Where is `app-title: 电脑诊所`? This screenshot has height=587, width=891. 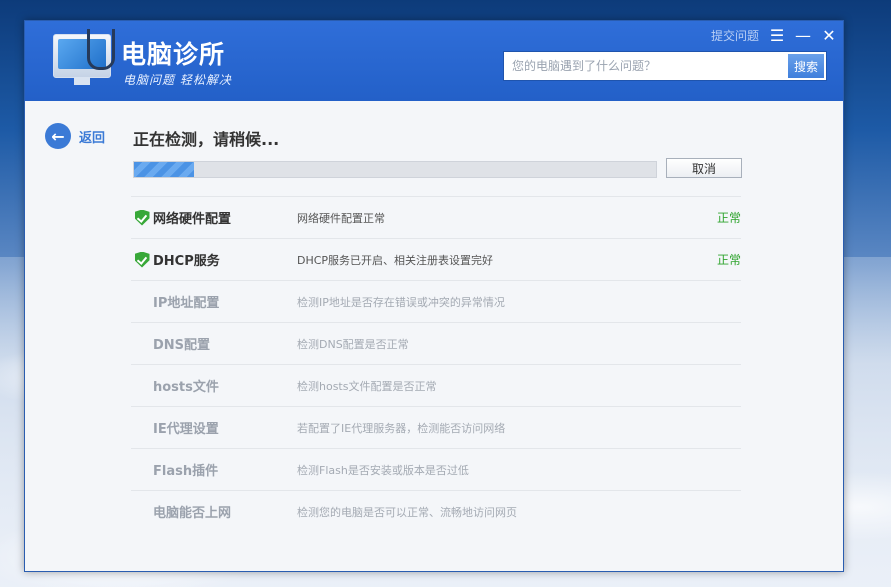
app-title: 电脑诊所 is located at coordinates (173, 54).